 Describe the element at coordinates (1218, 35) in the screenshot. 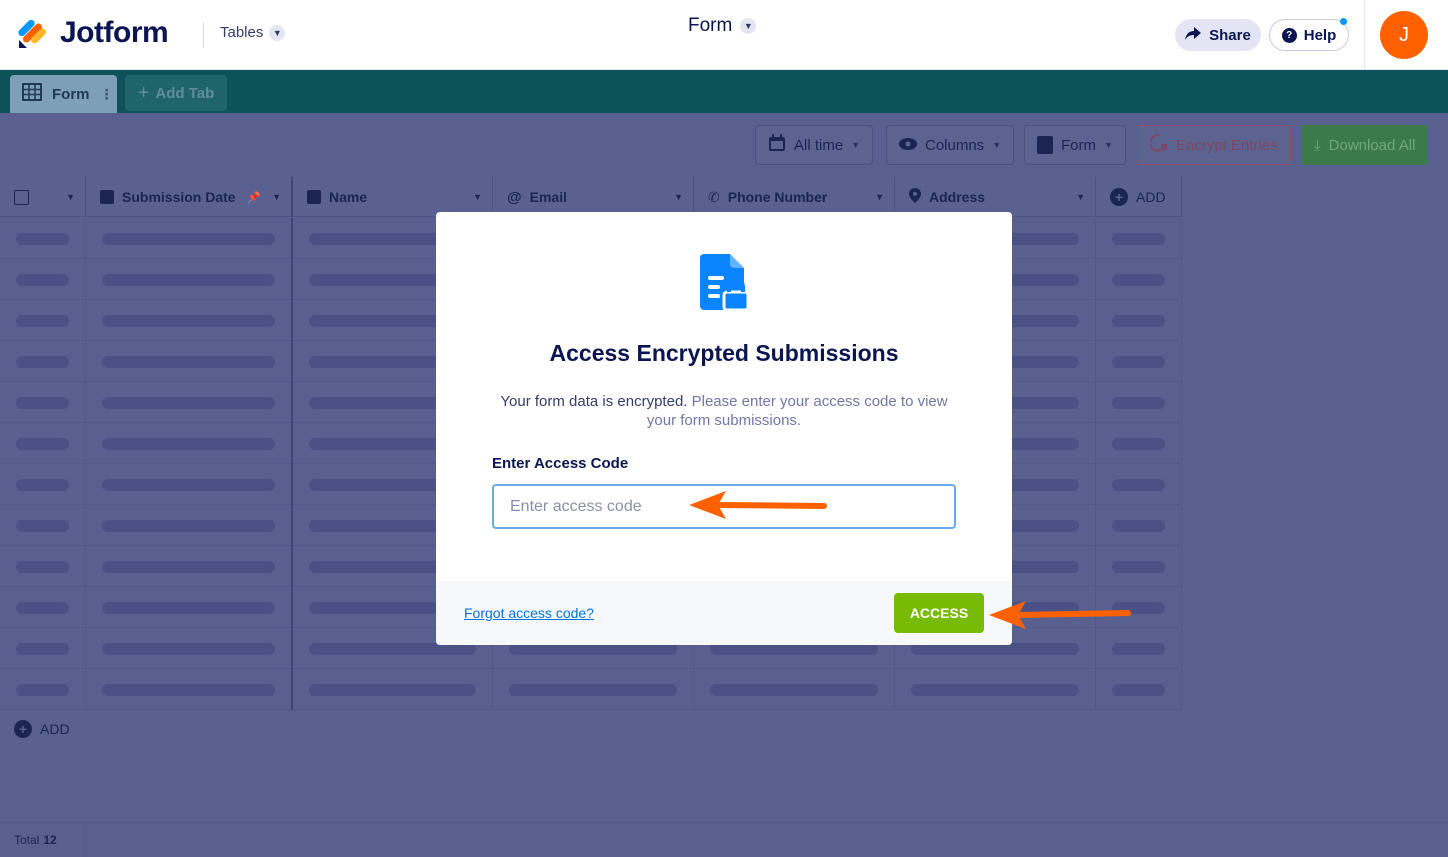

I see `share-button: Share` at that location.